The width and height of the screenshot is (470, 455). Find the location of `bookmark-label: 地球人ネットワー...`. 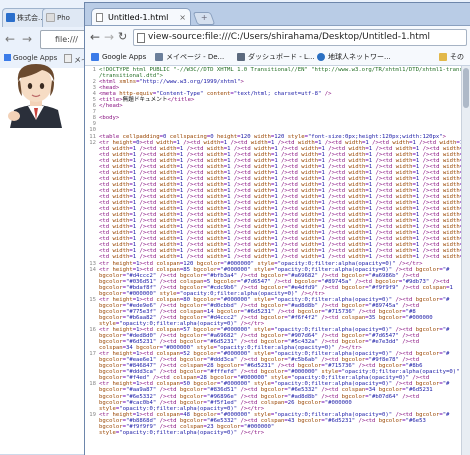

bookmark-label: 地球人ネットワー... is located at coordinates (359, 57).